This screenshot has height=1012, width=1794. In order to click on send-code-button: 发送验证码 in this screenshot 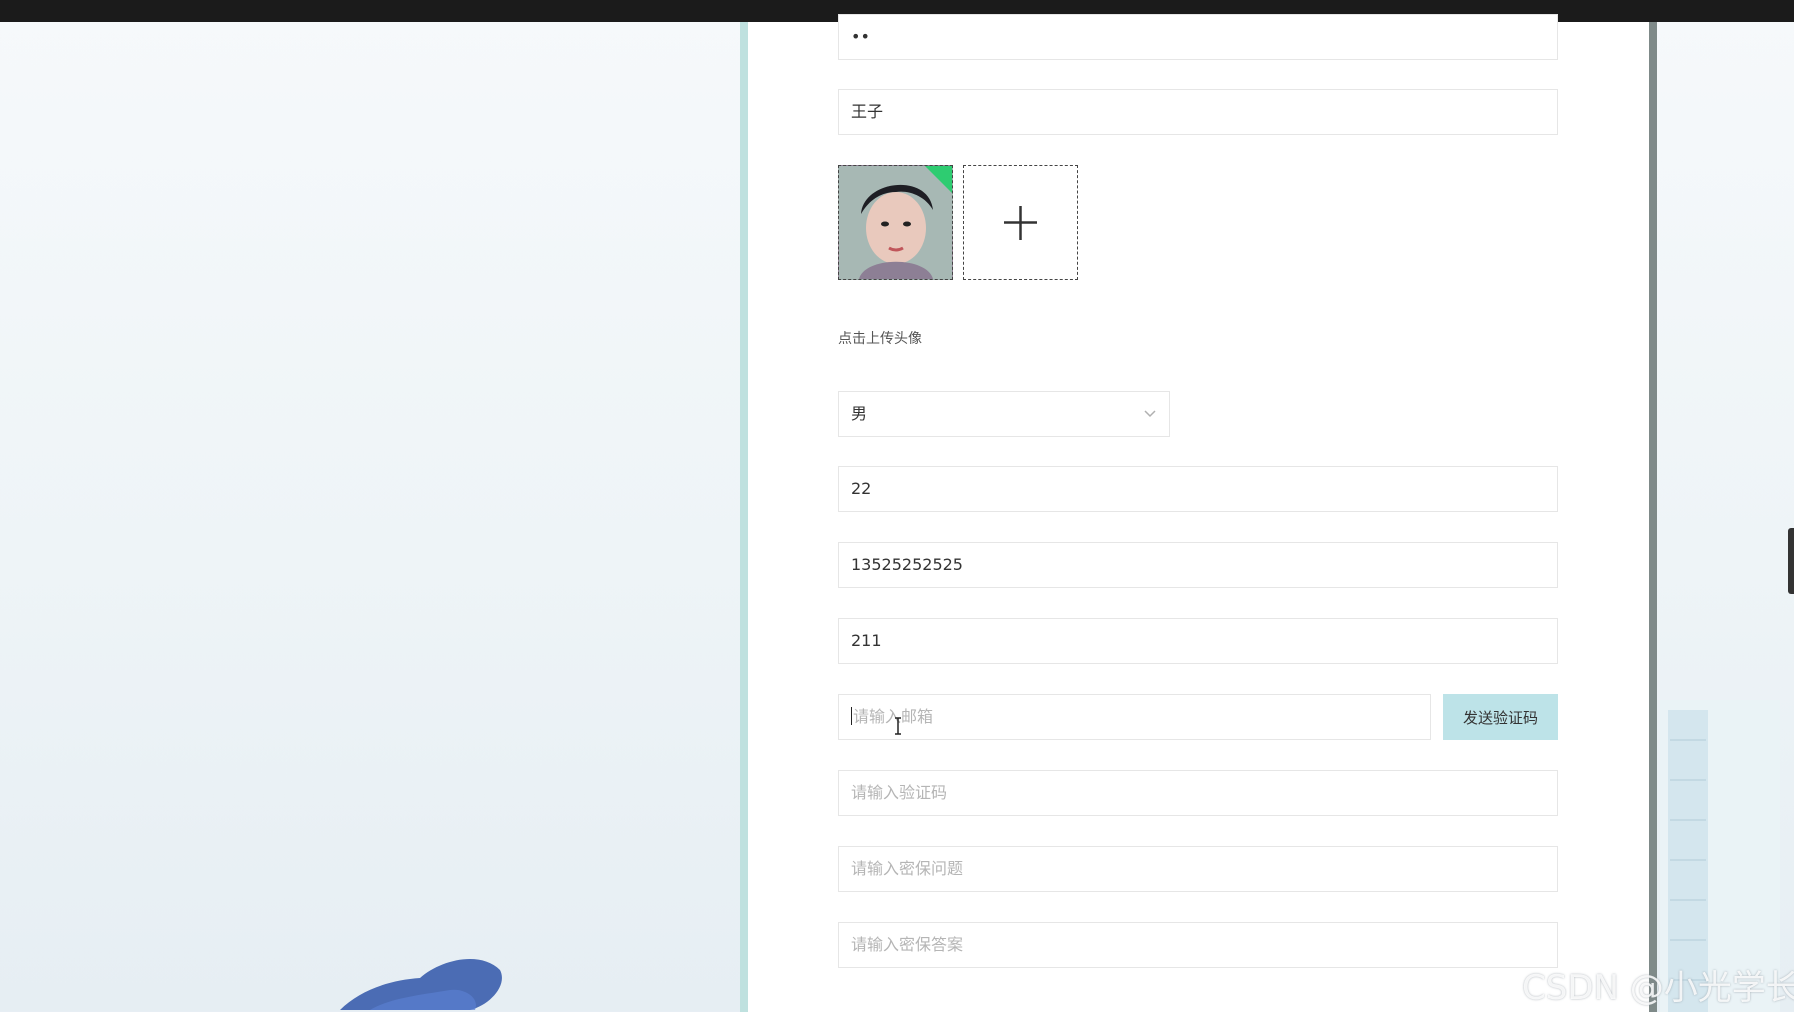, I will do `click(1500, 717)`.